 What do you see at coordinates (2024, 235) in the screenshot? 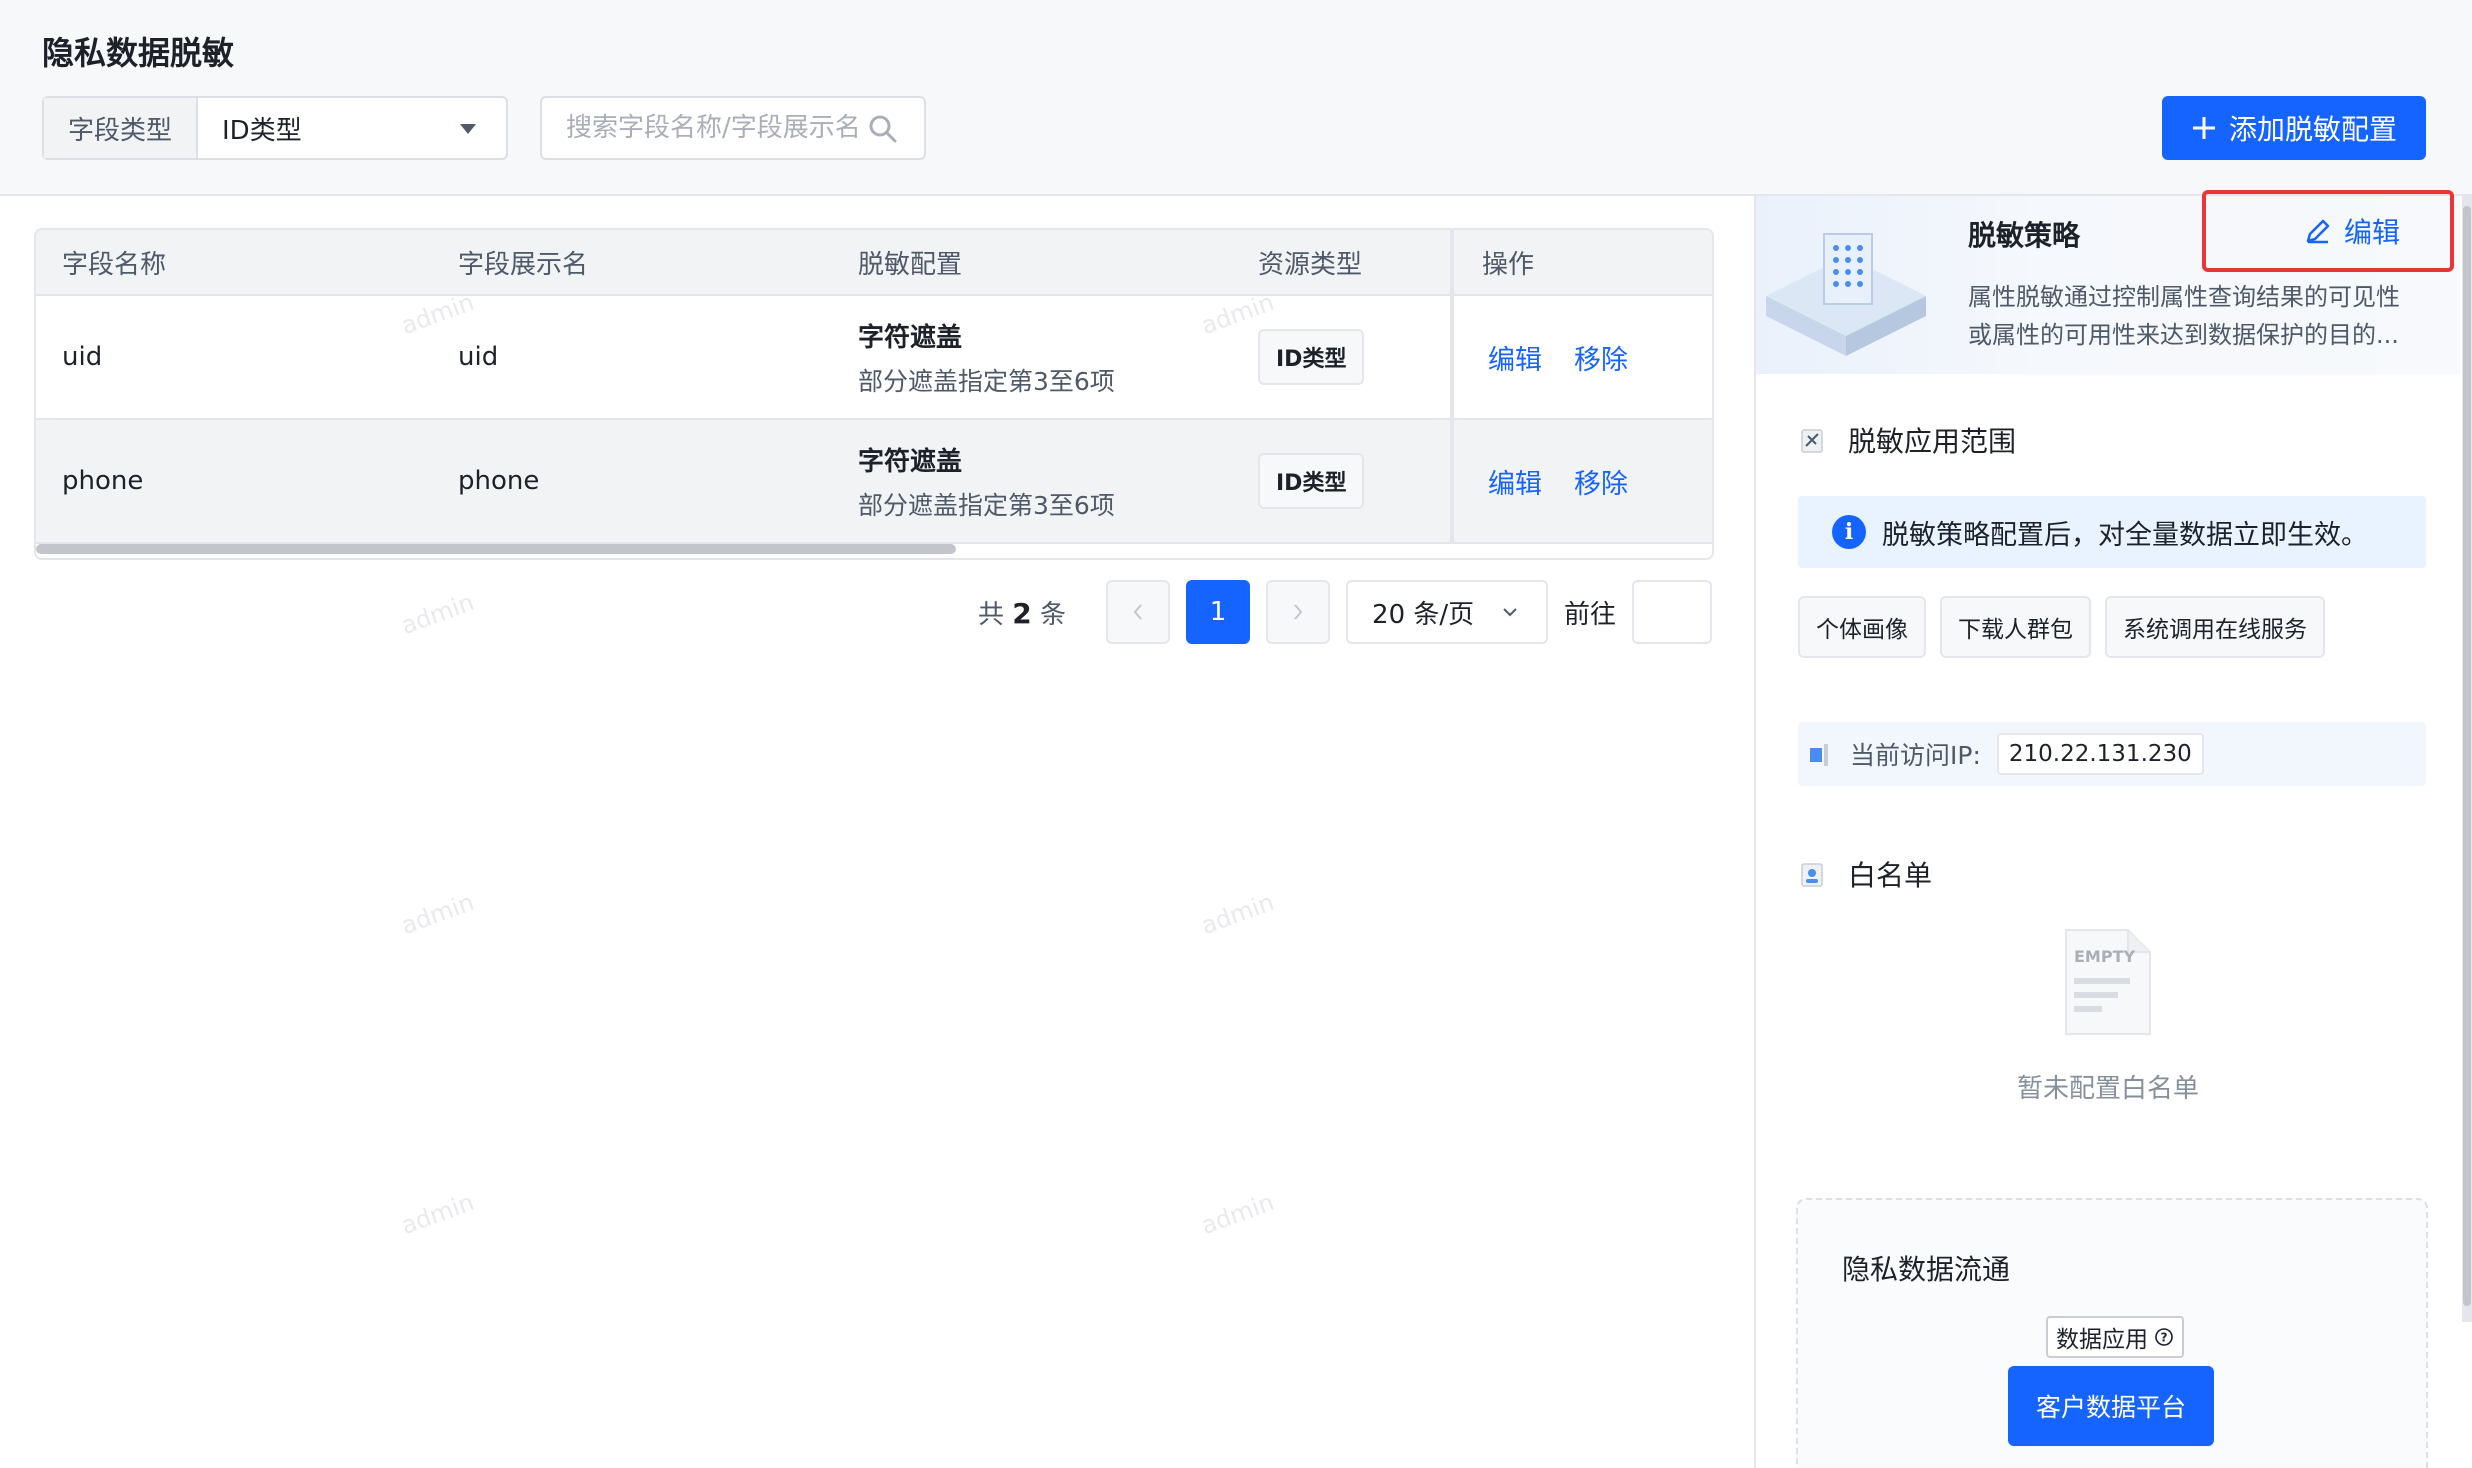
I see `strategy-title: 脱敏策略` at bounding box center [2024, 235].